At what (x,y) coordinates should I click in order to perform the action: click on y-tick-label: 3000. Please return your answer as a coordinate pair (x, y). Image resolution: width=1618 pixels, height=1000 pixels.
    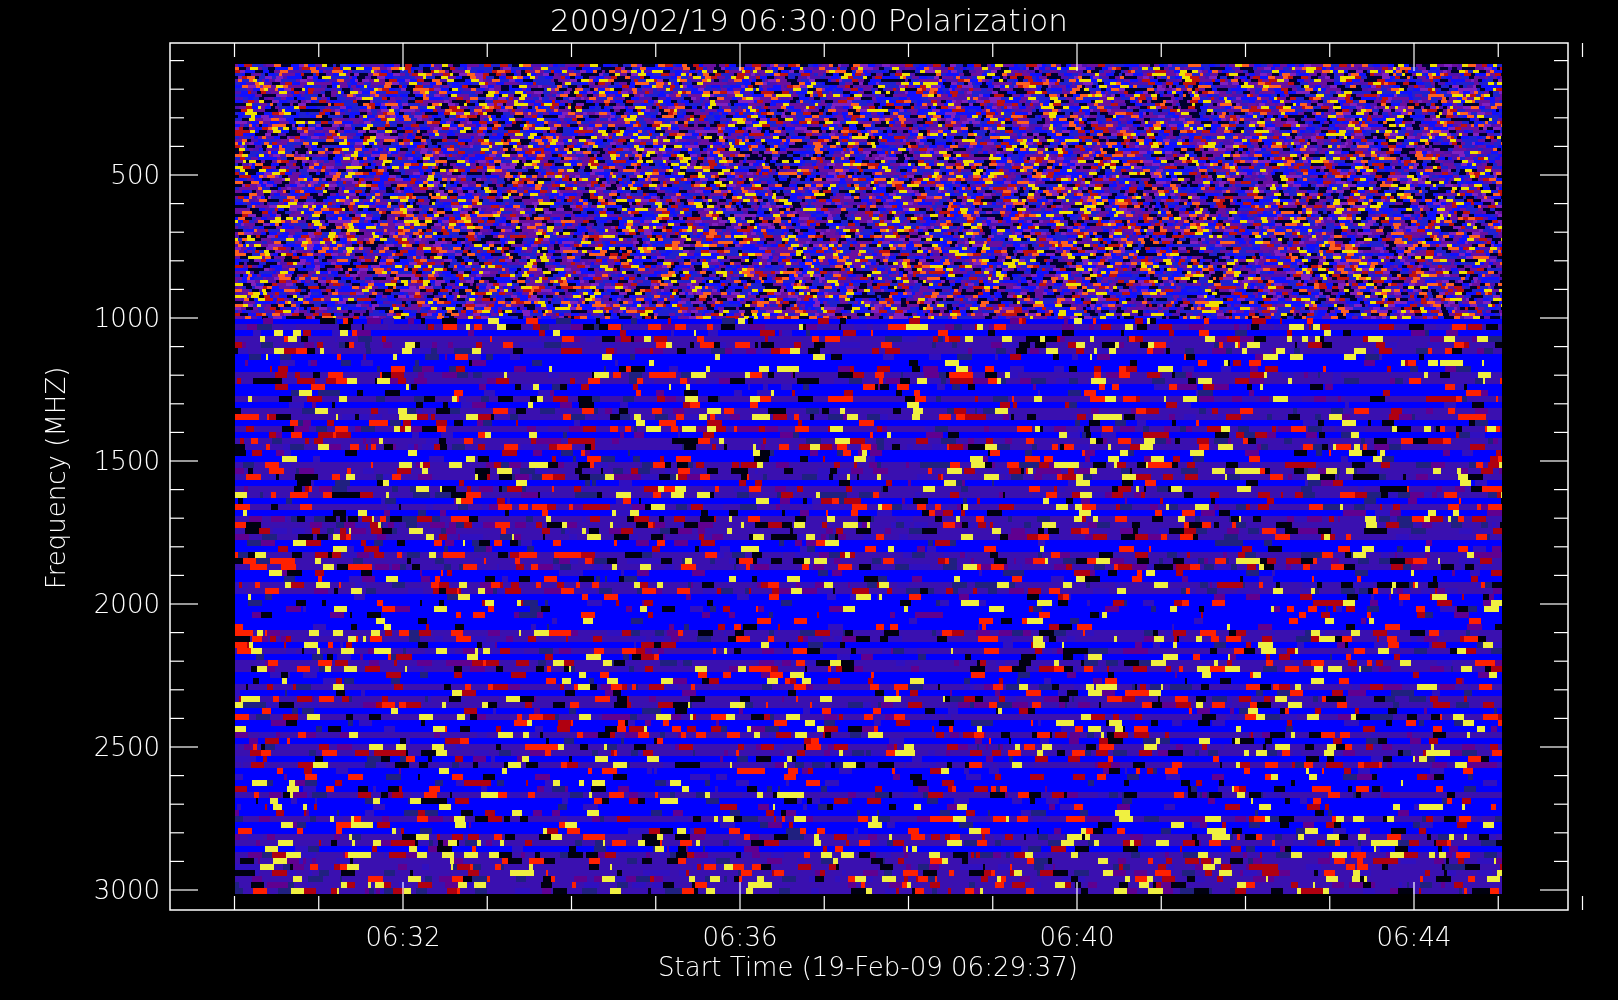
    Looking at the image, I should click on (126, 890).